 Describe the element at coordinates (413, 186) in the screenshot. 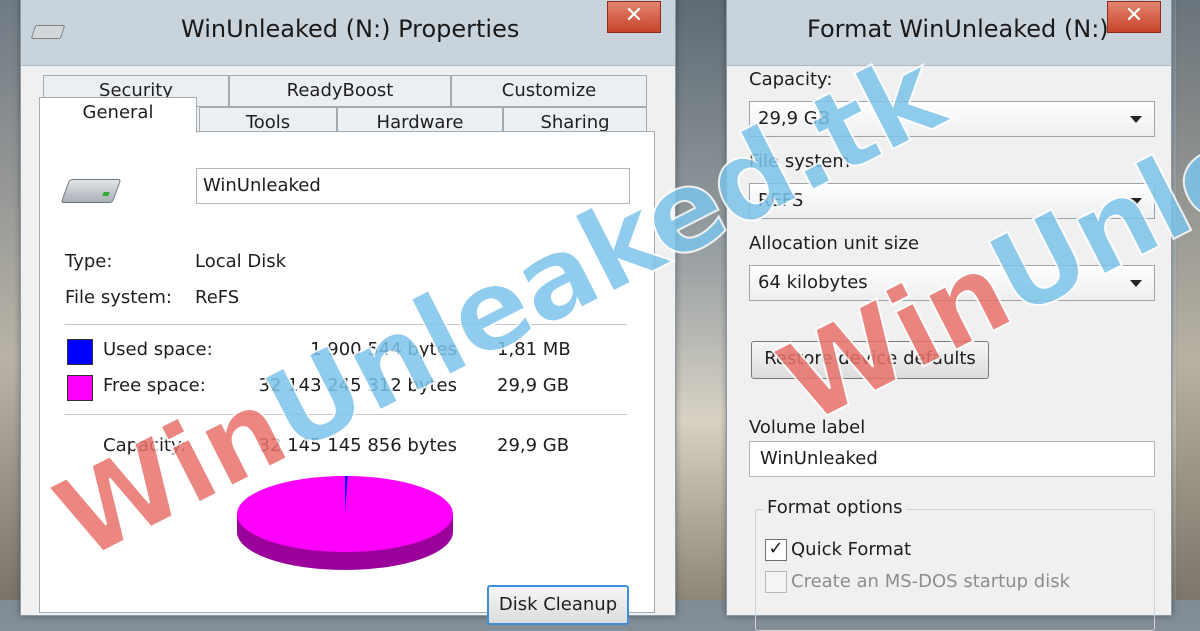

I see `drive-name-input: WinUnleaked` at that location.